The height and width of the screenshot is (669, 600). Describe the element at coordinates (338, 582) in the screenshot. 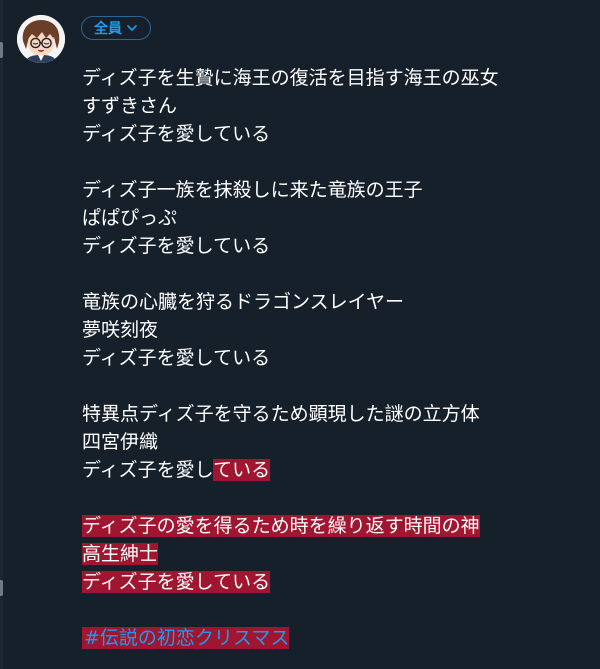

I see `tweet-line-highlighted: ディズ子を愛している` at that location.